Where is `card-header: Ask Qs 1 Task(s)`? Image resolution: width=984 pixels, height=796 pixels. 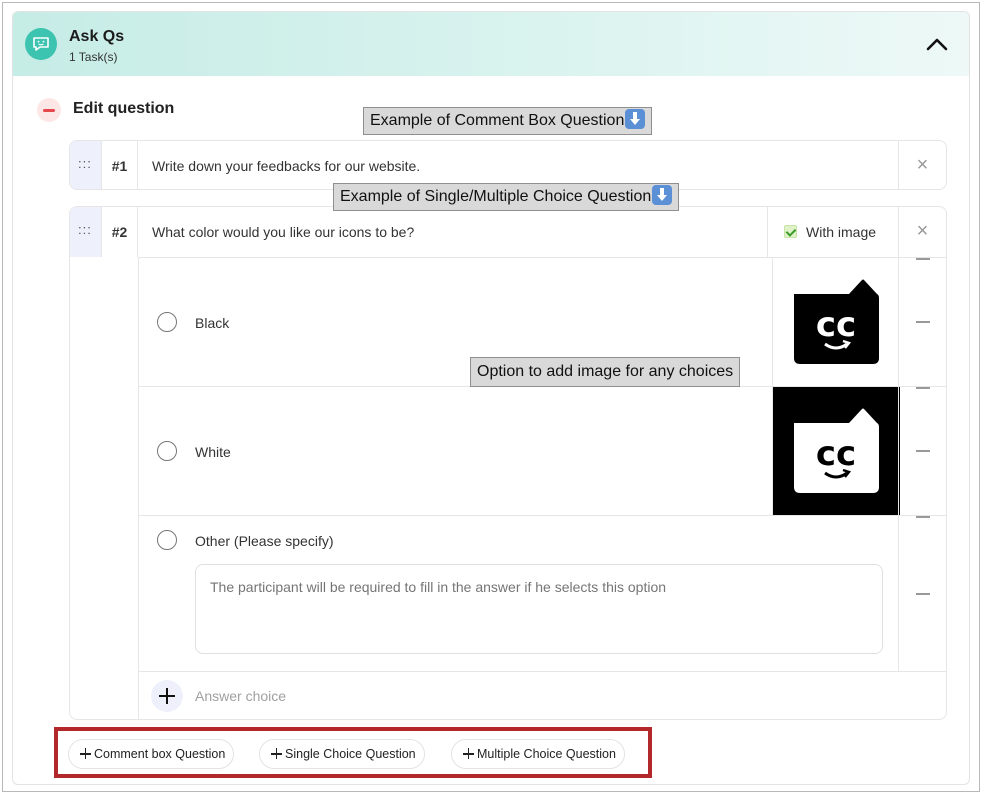
card-header: Ask Qs 1 Task(s) is located at coordinates (491, 44).